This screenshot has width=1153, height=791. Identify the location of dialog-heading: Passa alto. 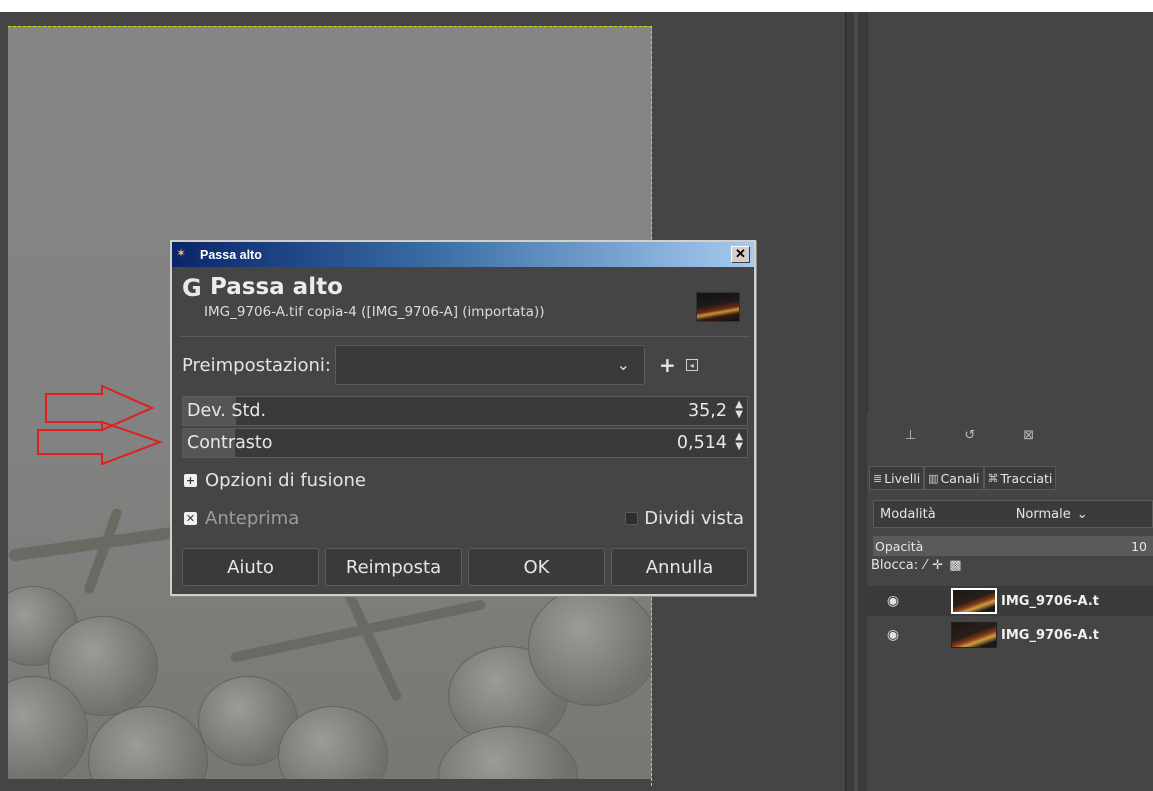
(276, 287).